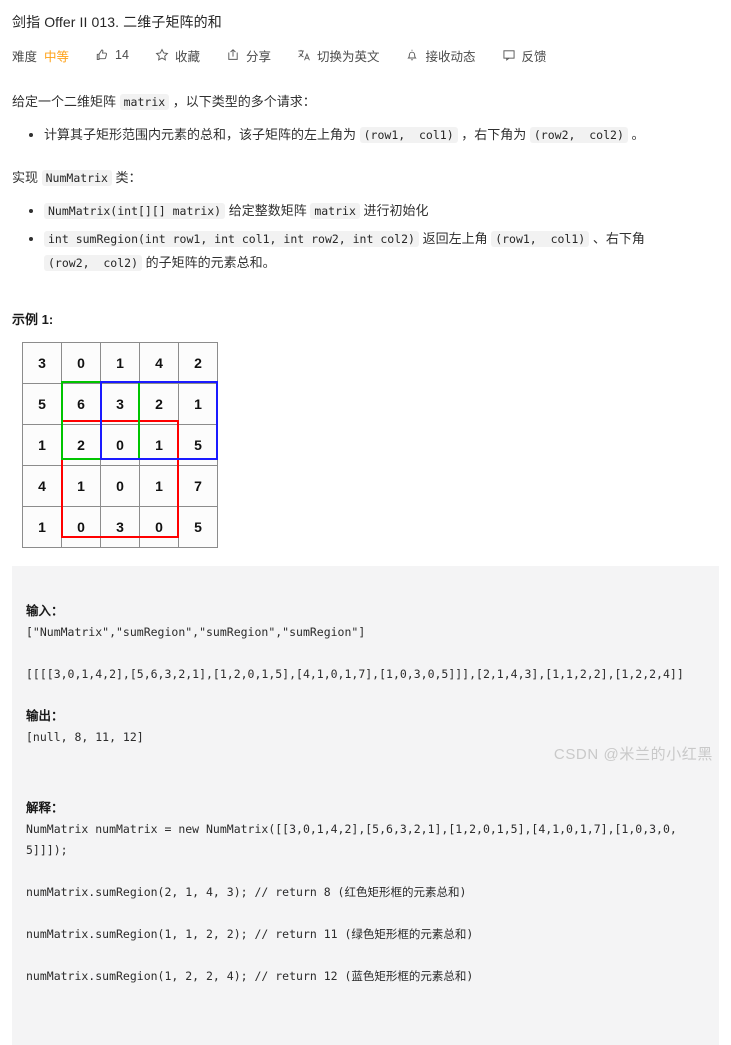 Image resolution: width=731 pixels, height=1045 pixels. What do you see at coordinates (42, 527) in the screenshot?
I see `matrix-cell-4-0: 1` at bounding box center [42, 527].